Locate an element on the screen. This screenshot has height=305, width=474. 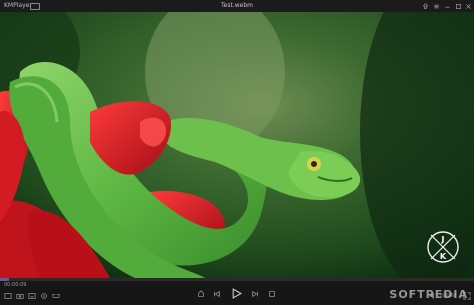
previous-icon is located at coordinates (217, 294).